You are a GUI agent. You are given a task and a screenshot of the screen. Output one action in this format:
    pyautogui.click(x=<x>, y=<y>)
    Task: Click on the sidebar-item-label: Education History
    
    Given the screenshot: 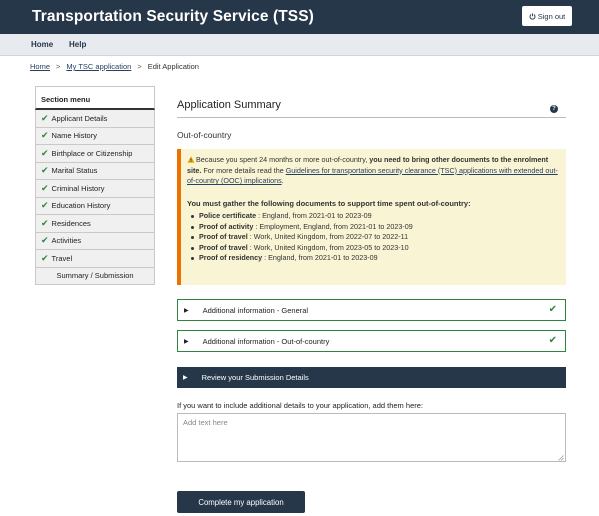 What is the action you would take?
    pyautogui.click(x=81, y=206)
    